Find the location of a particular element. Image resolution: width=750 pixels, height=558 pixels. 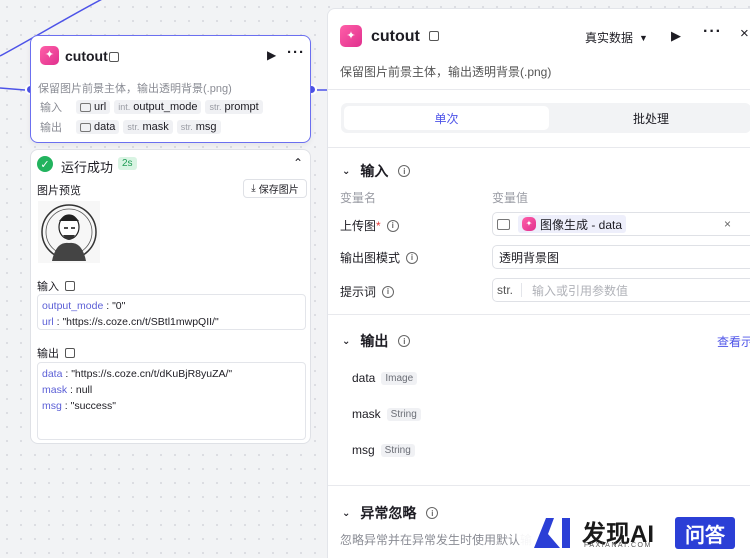

output-chip-msg: str. msg is located at coordinates (198, 127).